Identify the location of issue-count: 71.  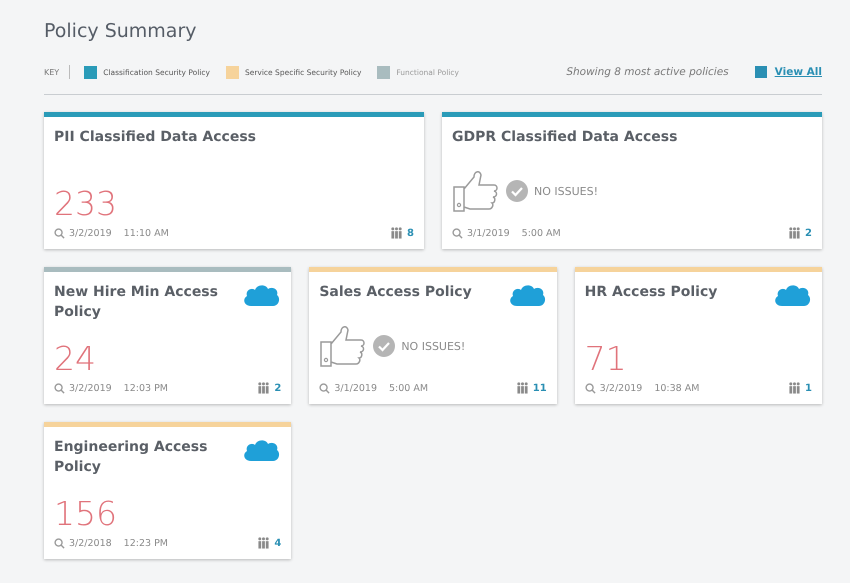
(605, 359).